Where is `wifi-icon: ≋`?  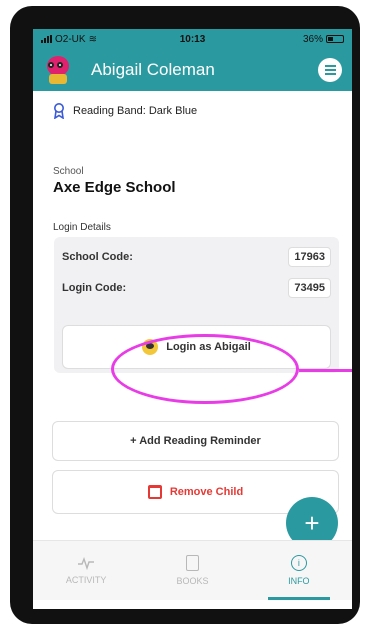 wifi-icon: ≋ is located at coordinates (92, 39).